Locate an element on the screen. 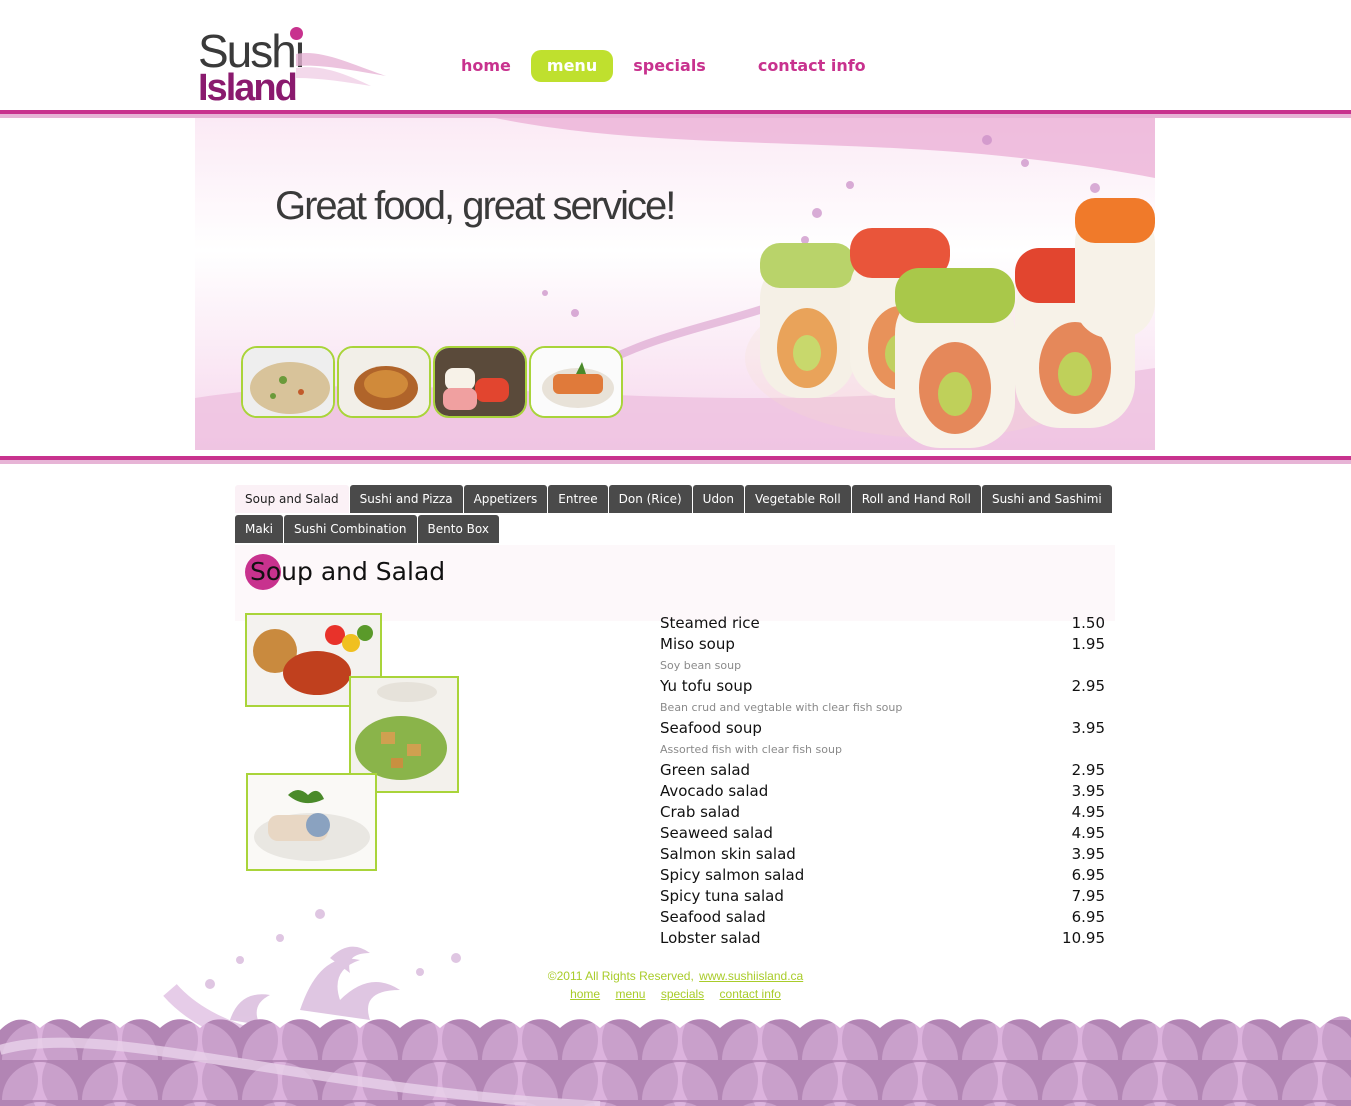 The width and height of the screenshot is (1351, 1106). tab-don-rice: Don (Rice) is located at coordinates (650, 499).